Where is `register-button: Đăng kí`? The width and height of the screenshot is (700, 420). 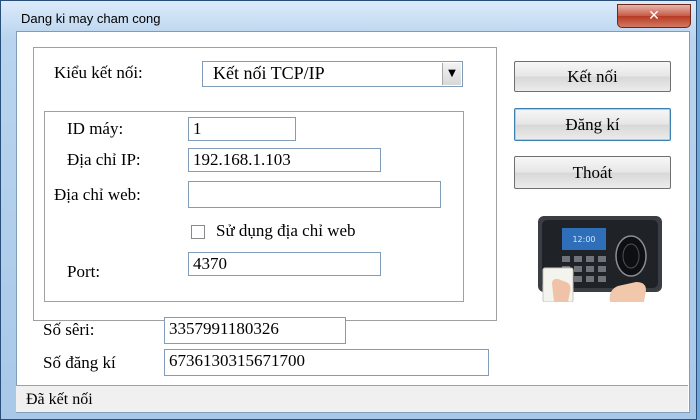 register-button: Đăng kí is located at coordinates (592, 124).